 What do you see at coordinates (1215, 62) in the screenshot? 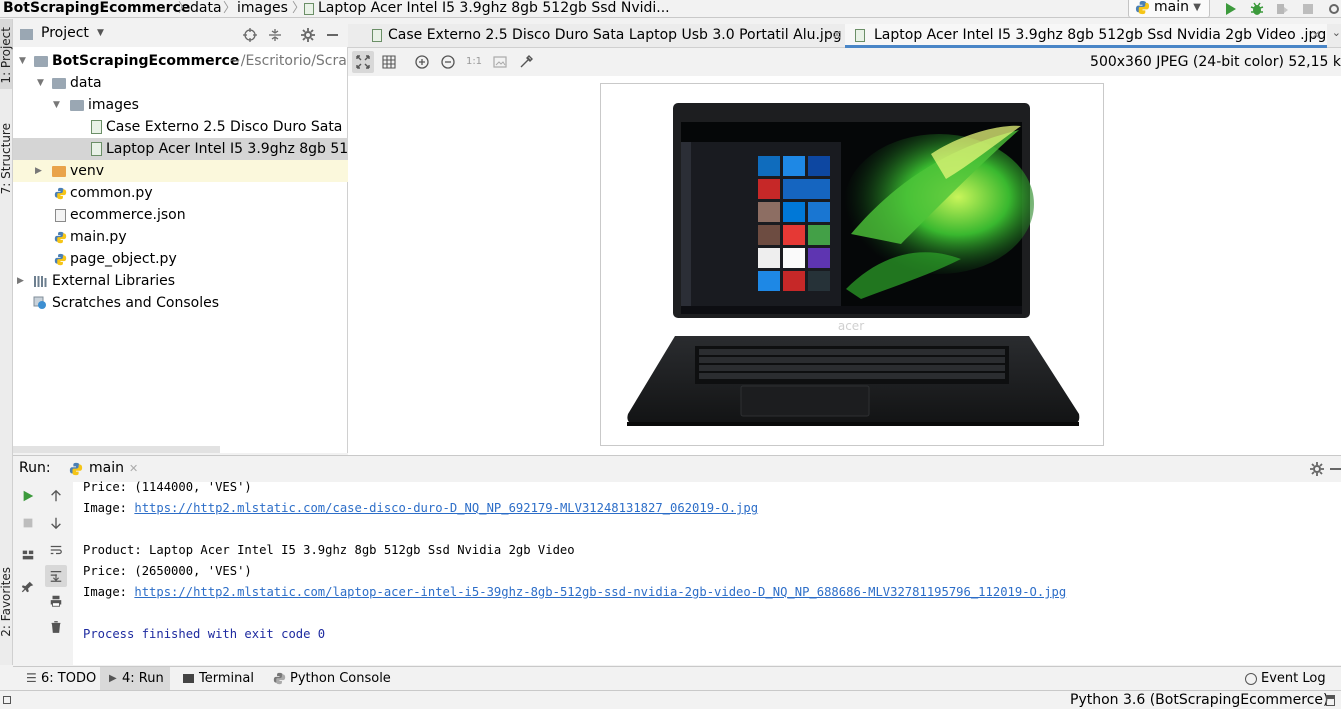
I see `image-info-label: 500x360 JPEG (24-bit color) 52,15 k` at bounding box center [1215, 62].